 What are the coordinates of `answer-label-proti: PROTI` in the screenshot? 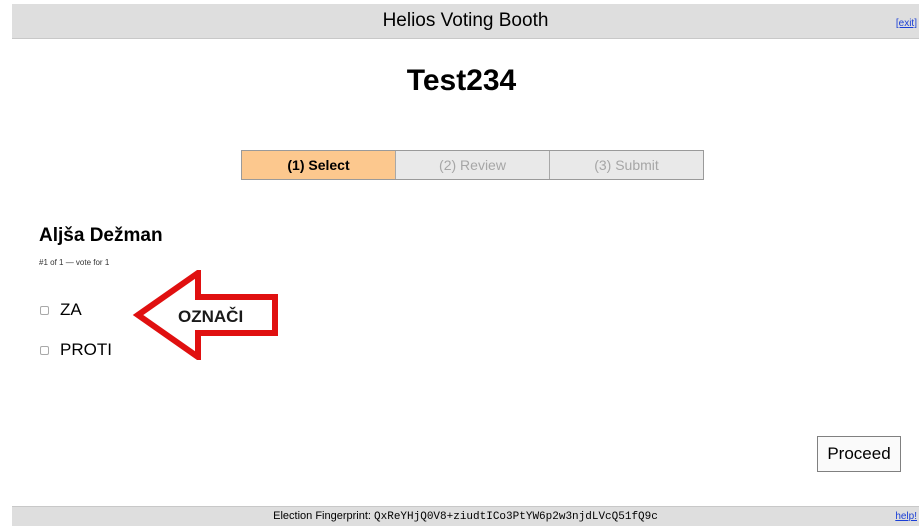 It's located at (86, 349).